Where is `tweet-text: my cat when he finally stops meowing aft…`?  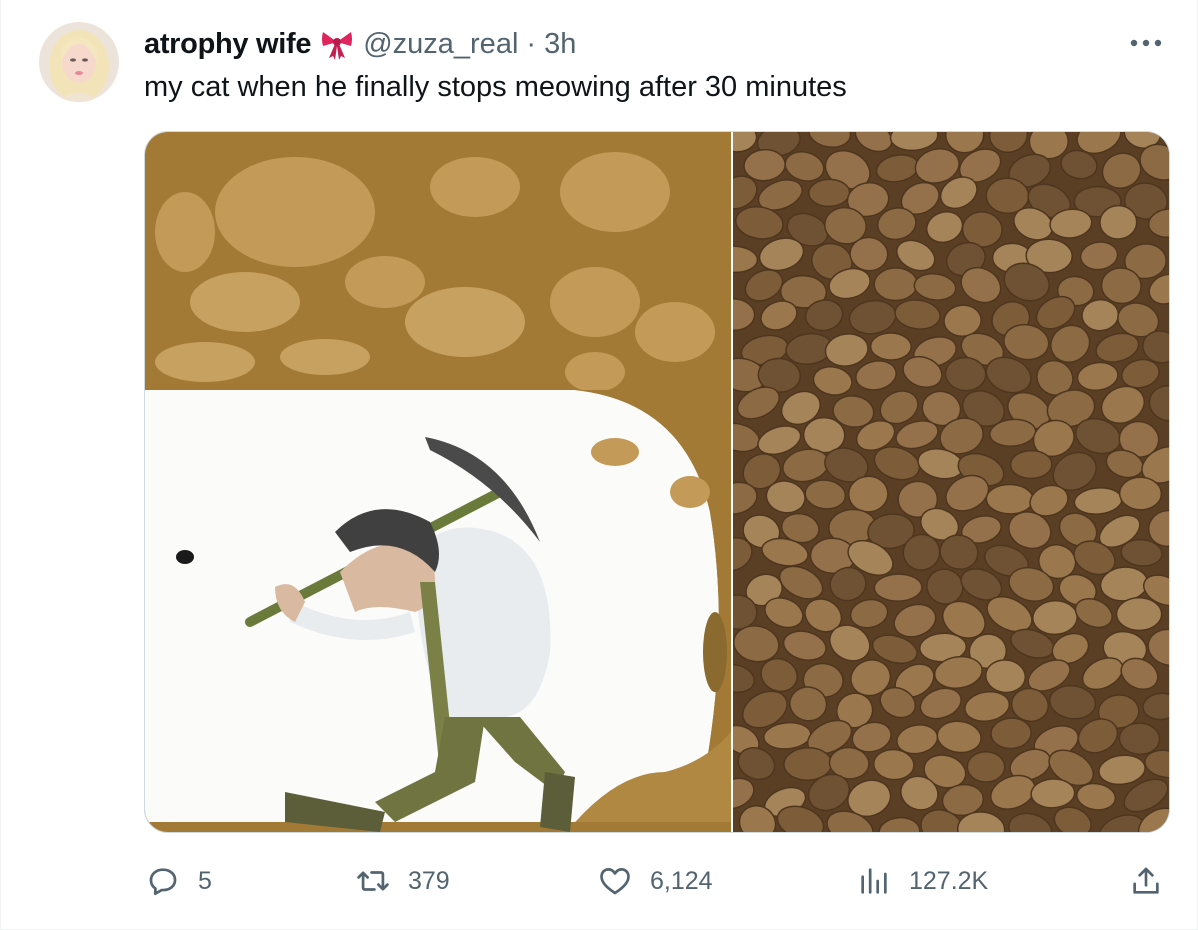
tweet-text: my cat when he finally stops meowing aft… is located at coordinates (495, 87).